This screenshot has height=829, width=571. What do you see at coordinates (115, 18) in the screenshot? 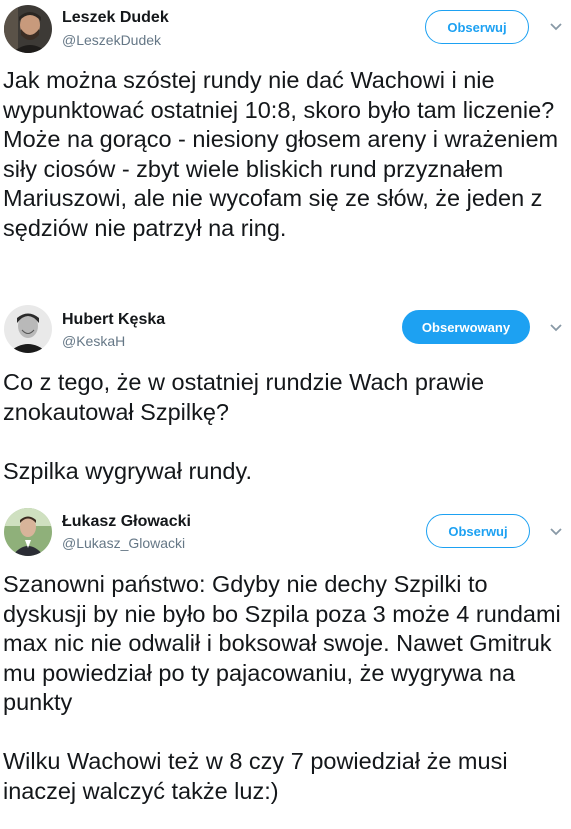
I see `author-name: Leszek Dudek` at bounding box center [115, 18].